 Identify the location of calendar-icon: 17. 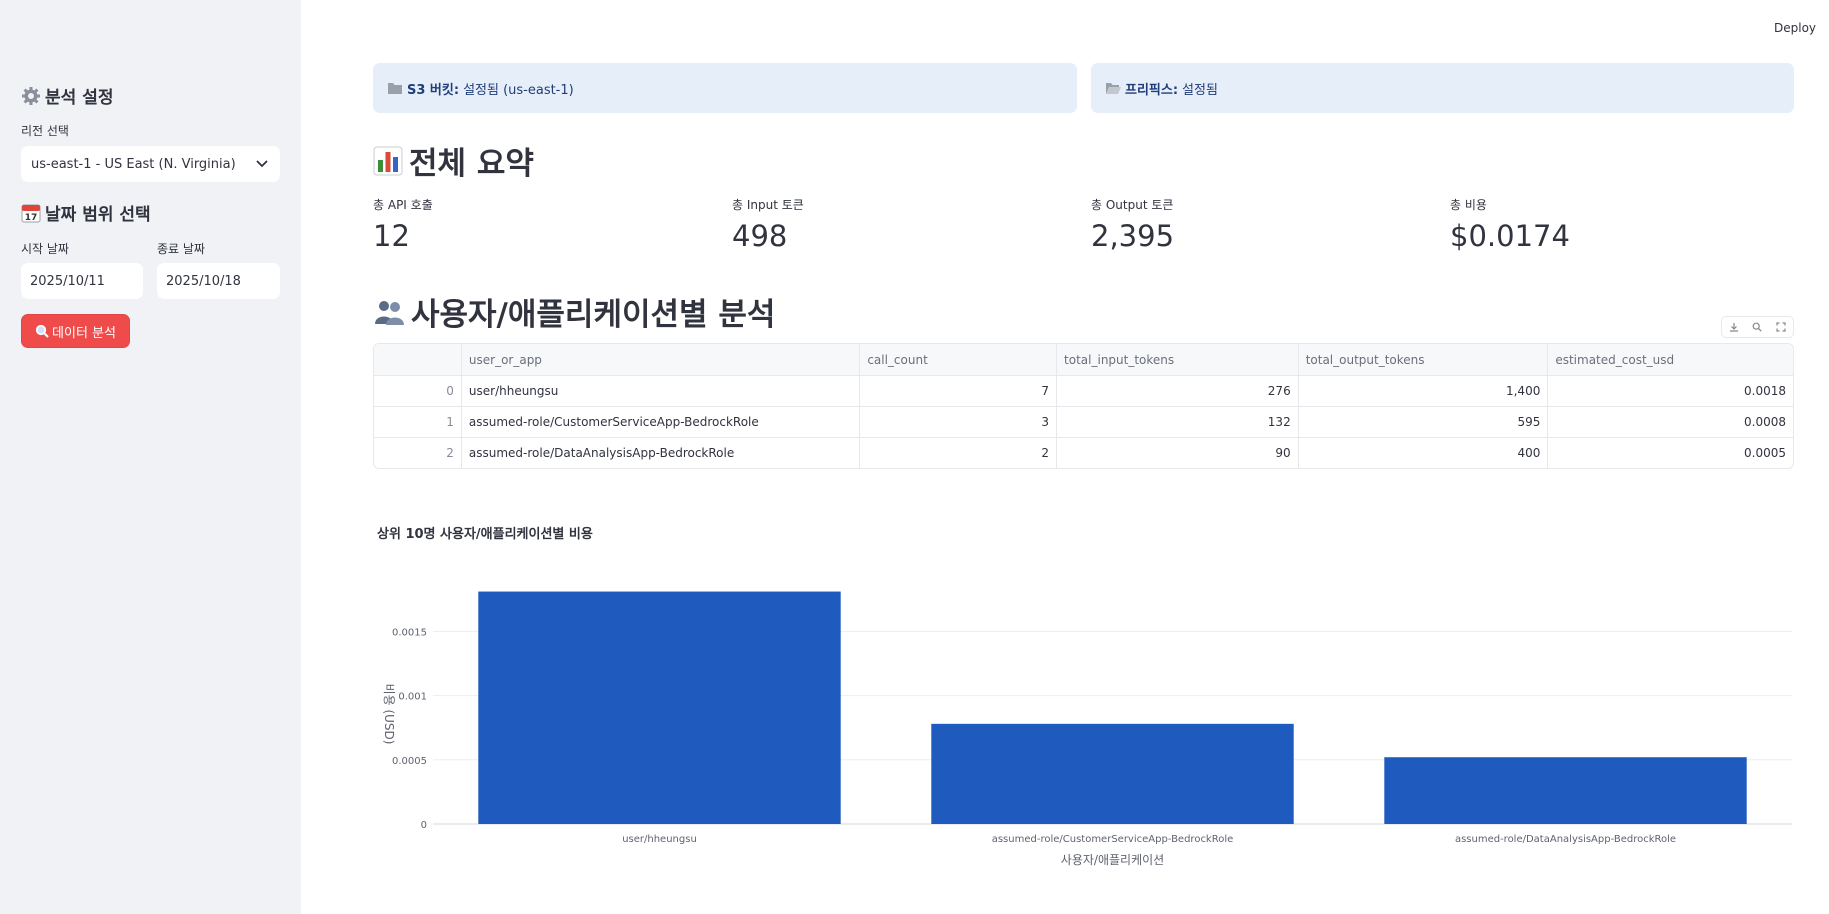
(31, 213).